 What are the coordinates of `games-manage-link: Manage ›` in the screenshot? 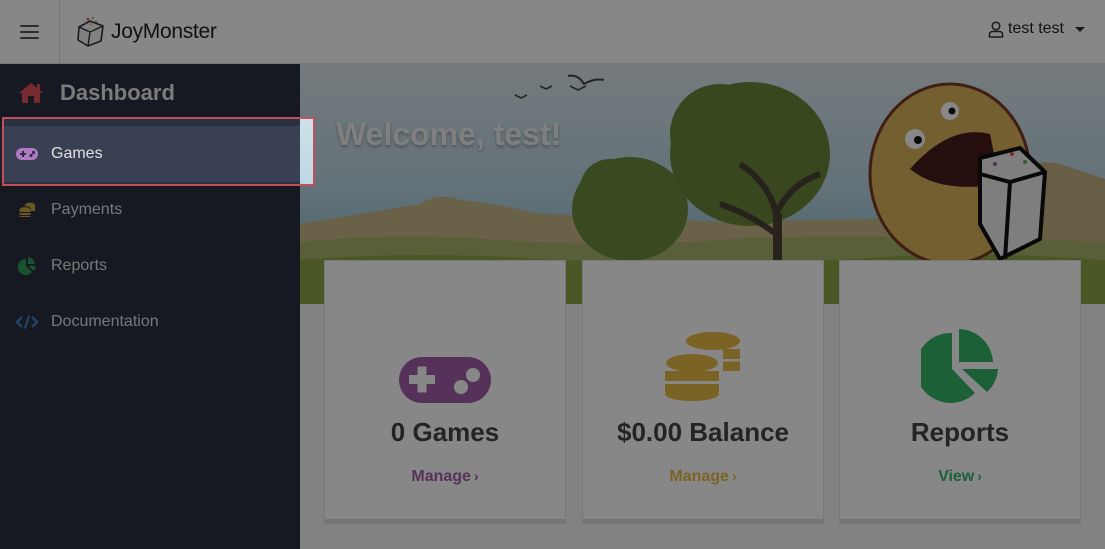 It's located at (444, 477).